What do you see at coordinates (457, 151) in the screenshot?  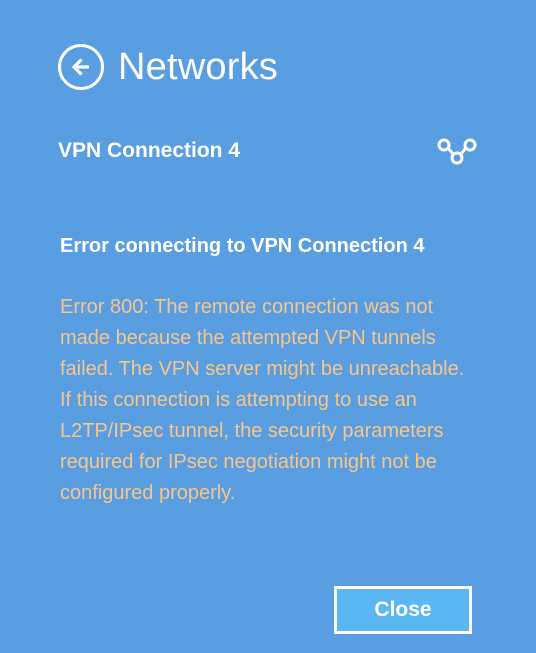 I see `vpn-key-icon` at bounding box center [457, 151].